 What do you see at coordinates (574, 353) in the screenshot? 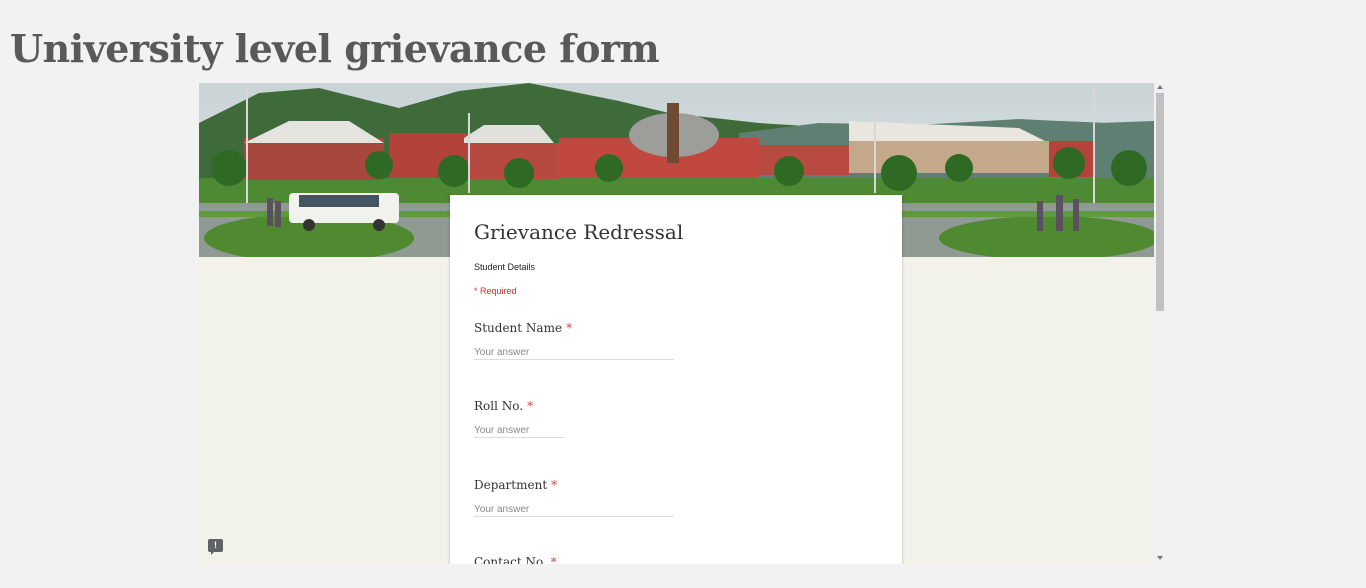
I see `student-name-input: Your answer` at bounding box center [574, 353].